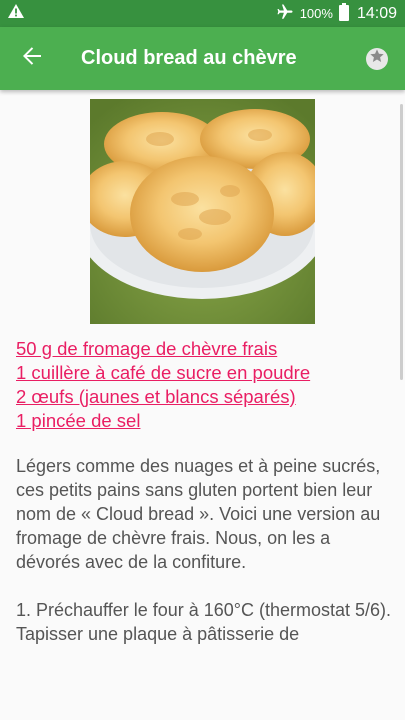 This screenshot has width=405, height=720. What do you see at coordinates (16, 13) in the screenshot?
I see `warning-icon` at bounding box center [16, 13].